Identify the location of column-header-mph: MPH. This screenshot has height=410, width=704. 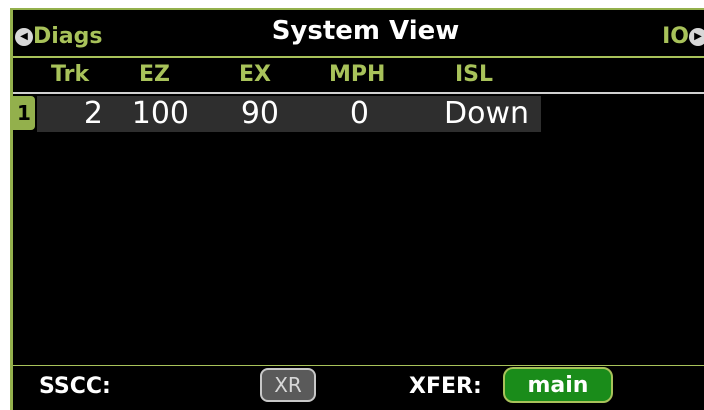
(357, 74).